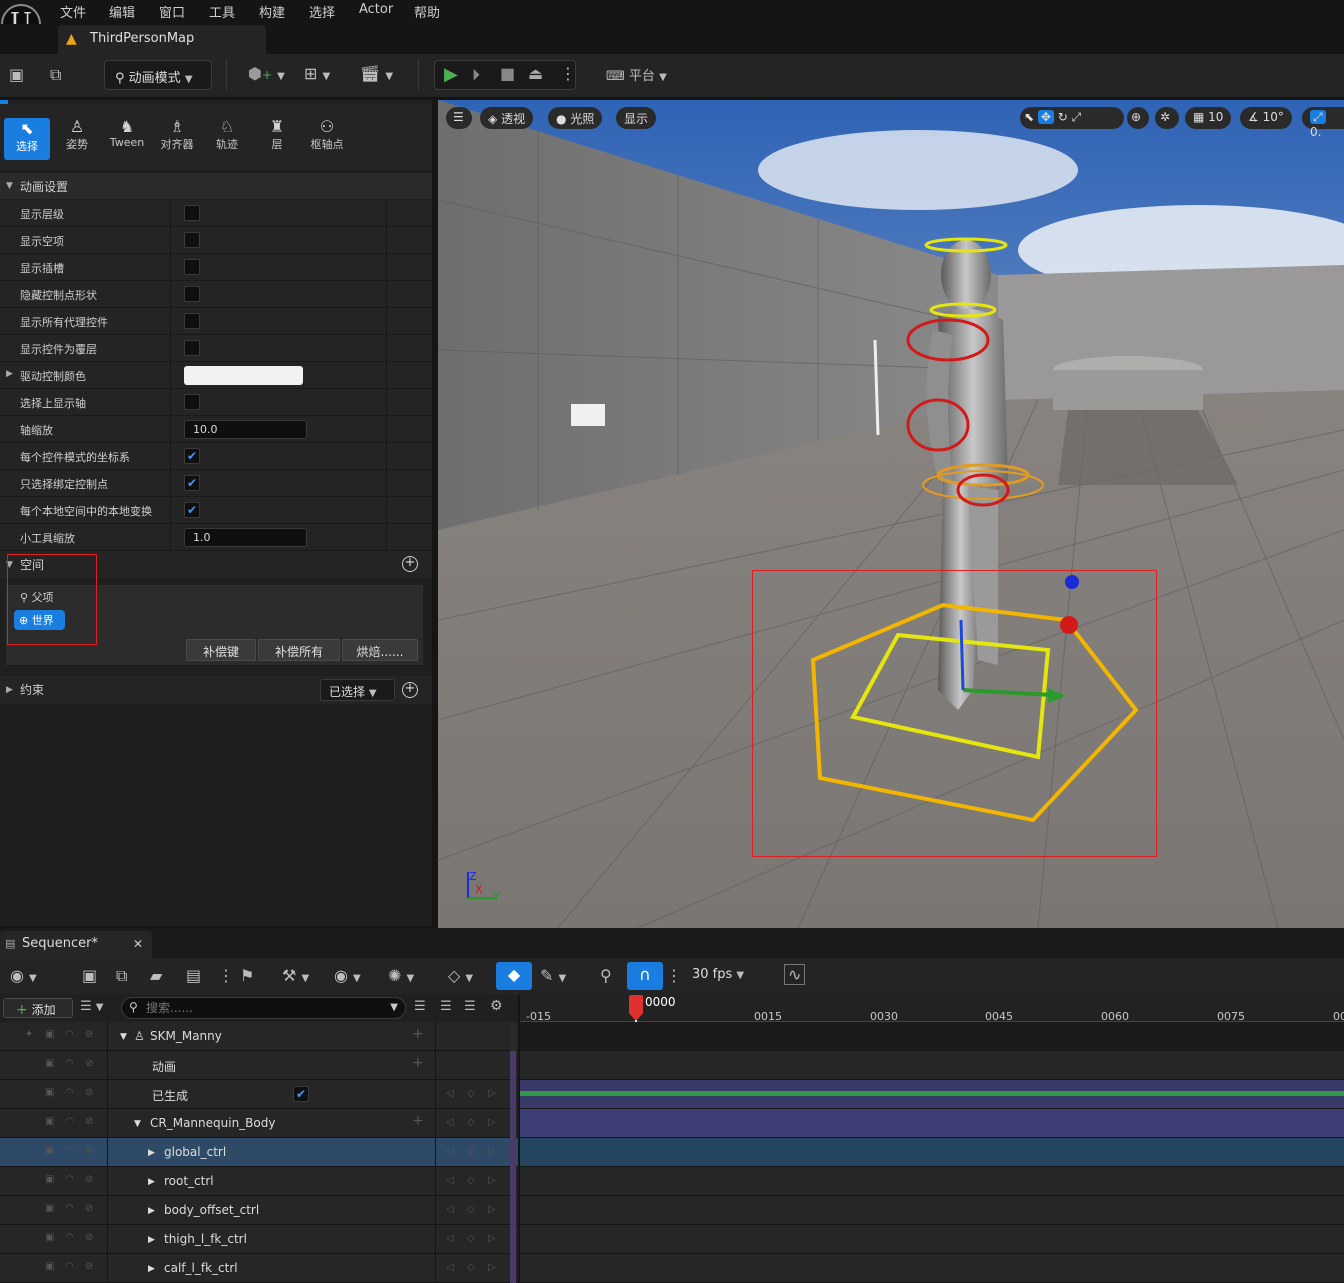  I want to click on blueprint-icon: ⊞ ▼, so click(317, 73).